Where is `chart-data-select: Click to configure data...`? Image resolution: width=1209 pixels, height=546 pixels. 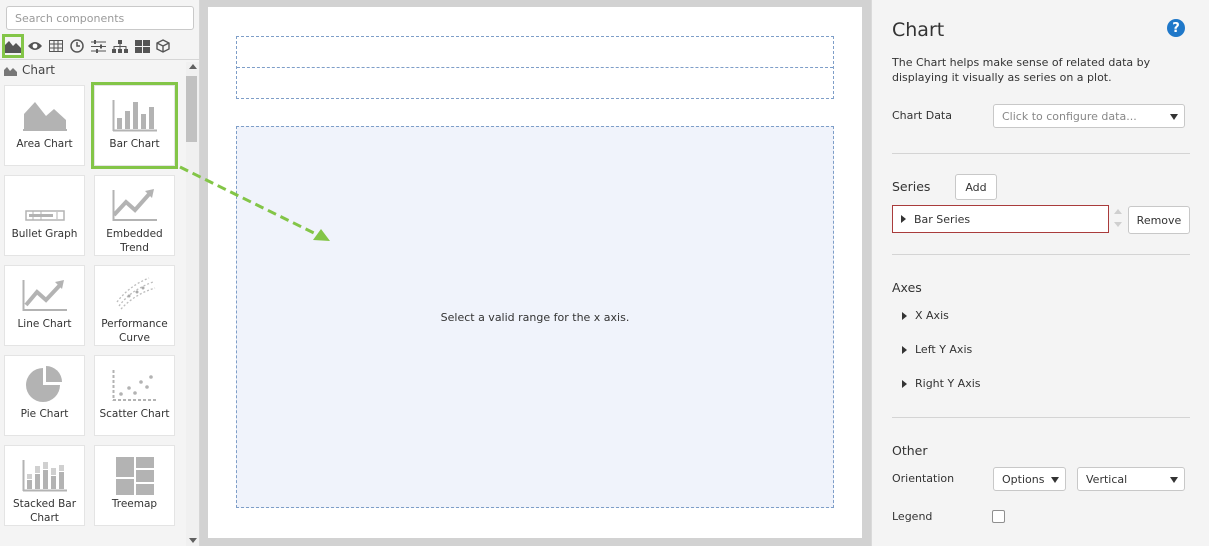
chart-data-select: Click to configure data... is located at coordinates (1089, 116).